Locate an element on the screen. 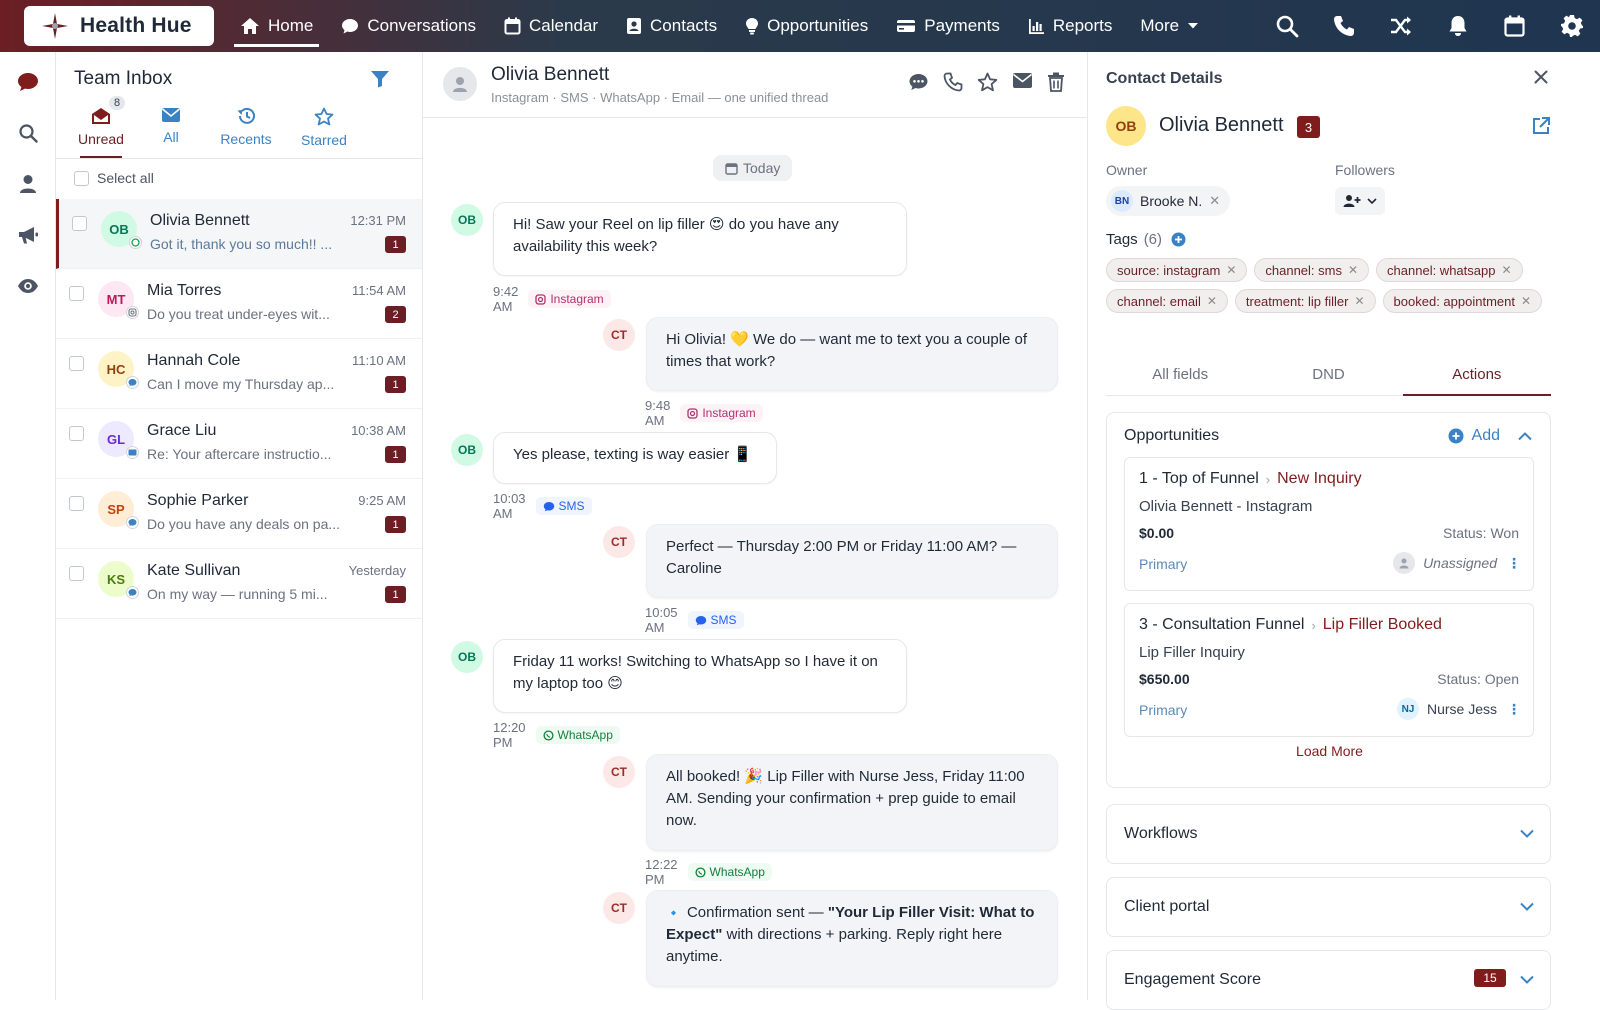  owner-name: Brooke N. is located at coordinates (1171, 201).